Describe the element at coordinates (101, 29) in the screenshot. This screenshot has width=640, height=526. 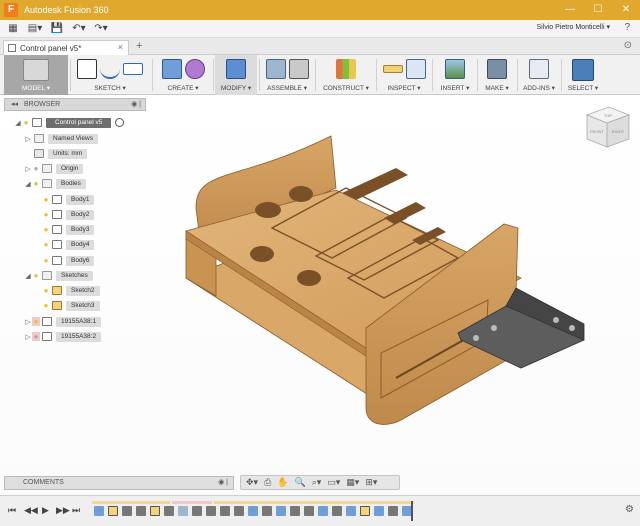
I see `redo-icon: ↷▾` at that location.